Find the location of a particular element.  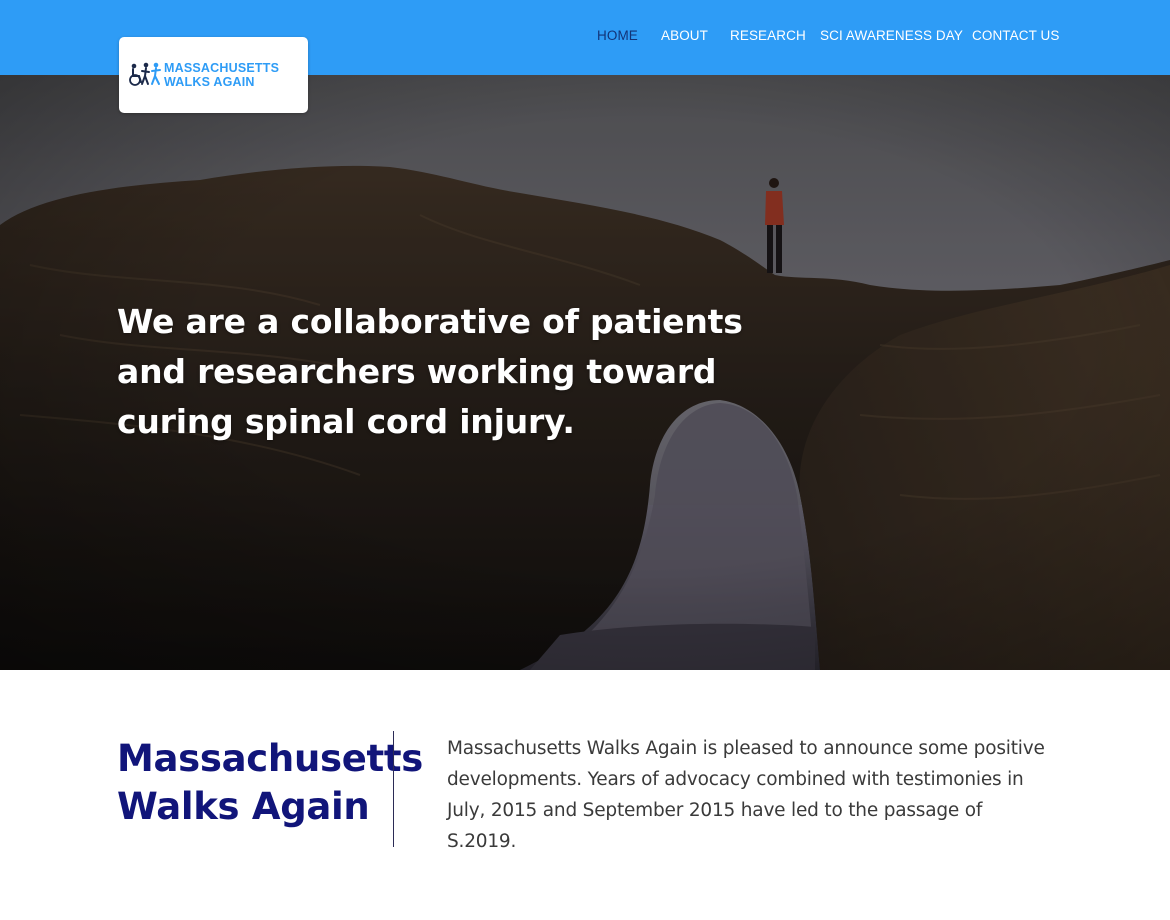

nav-sci-awareness-day: SCI AWARENESS DAY is located at coordinates (891, 35).